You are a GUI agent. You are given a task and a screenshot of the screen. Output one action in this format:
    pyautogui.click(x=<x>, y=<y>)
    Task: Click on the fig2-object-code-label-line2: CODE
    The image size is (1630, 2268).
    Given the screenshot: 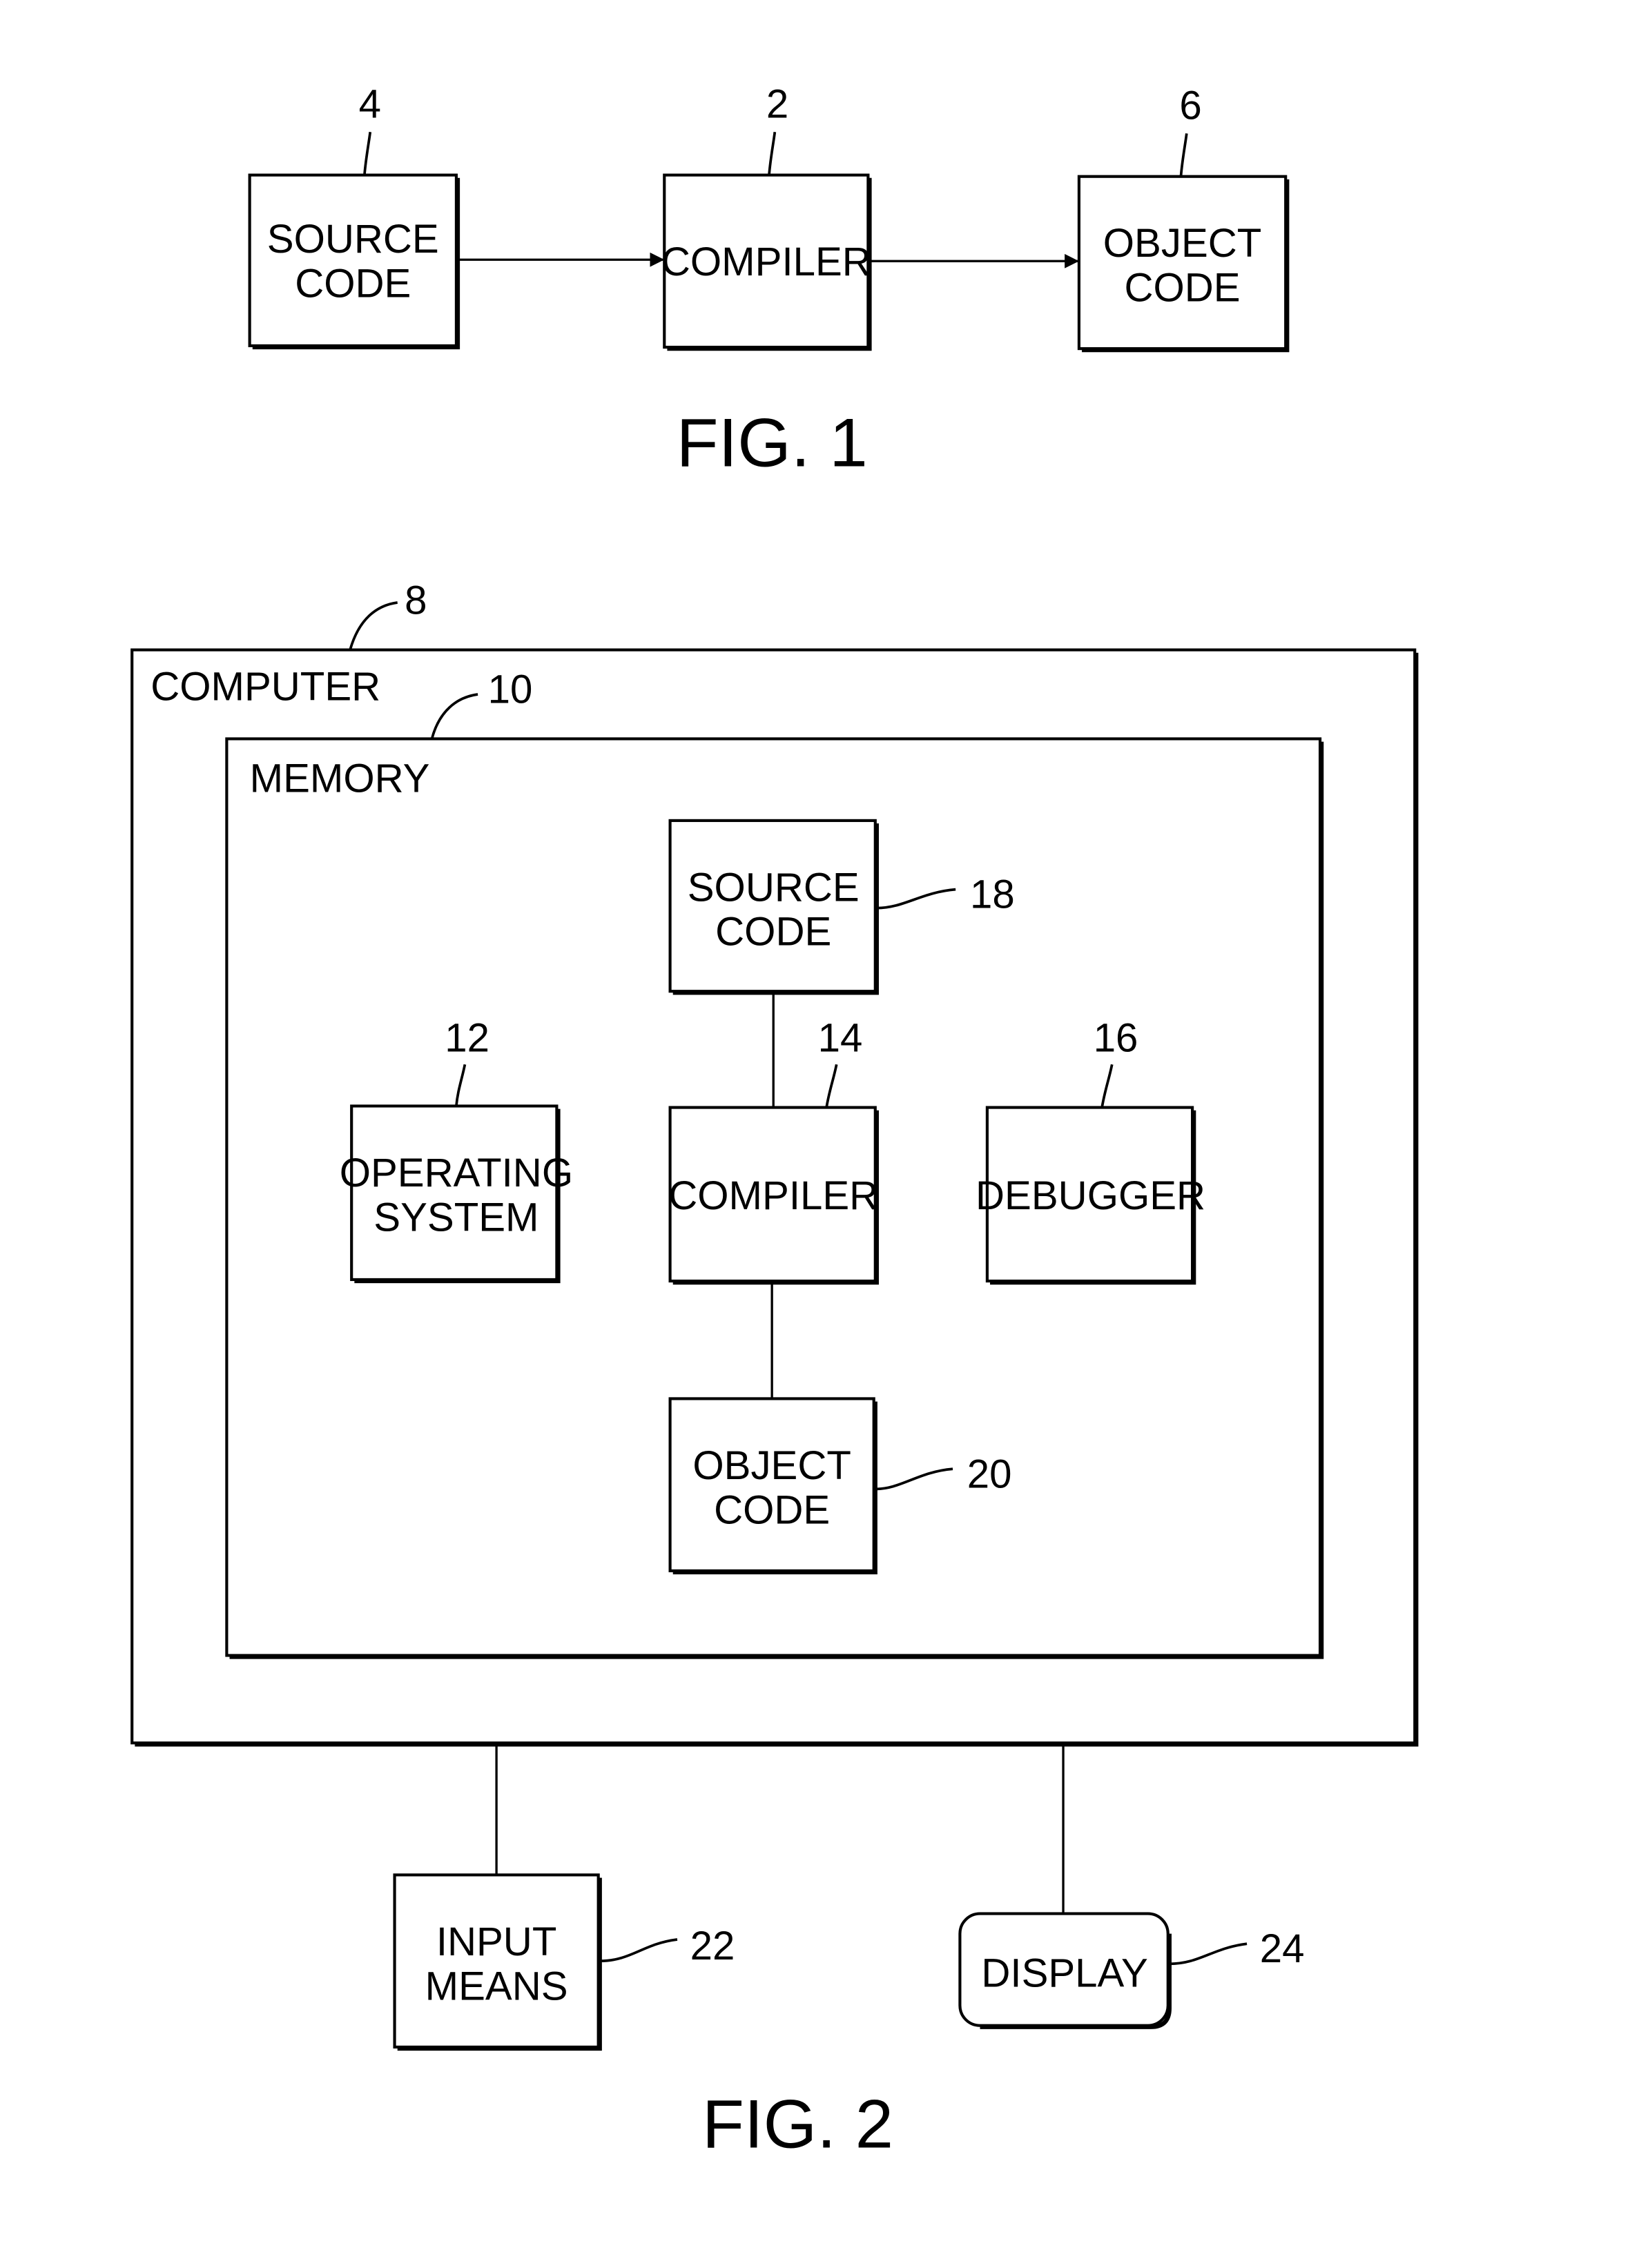 What is the action you would take?
    pyautogui.click(x=772, y=1509)
    